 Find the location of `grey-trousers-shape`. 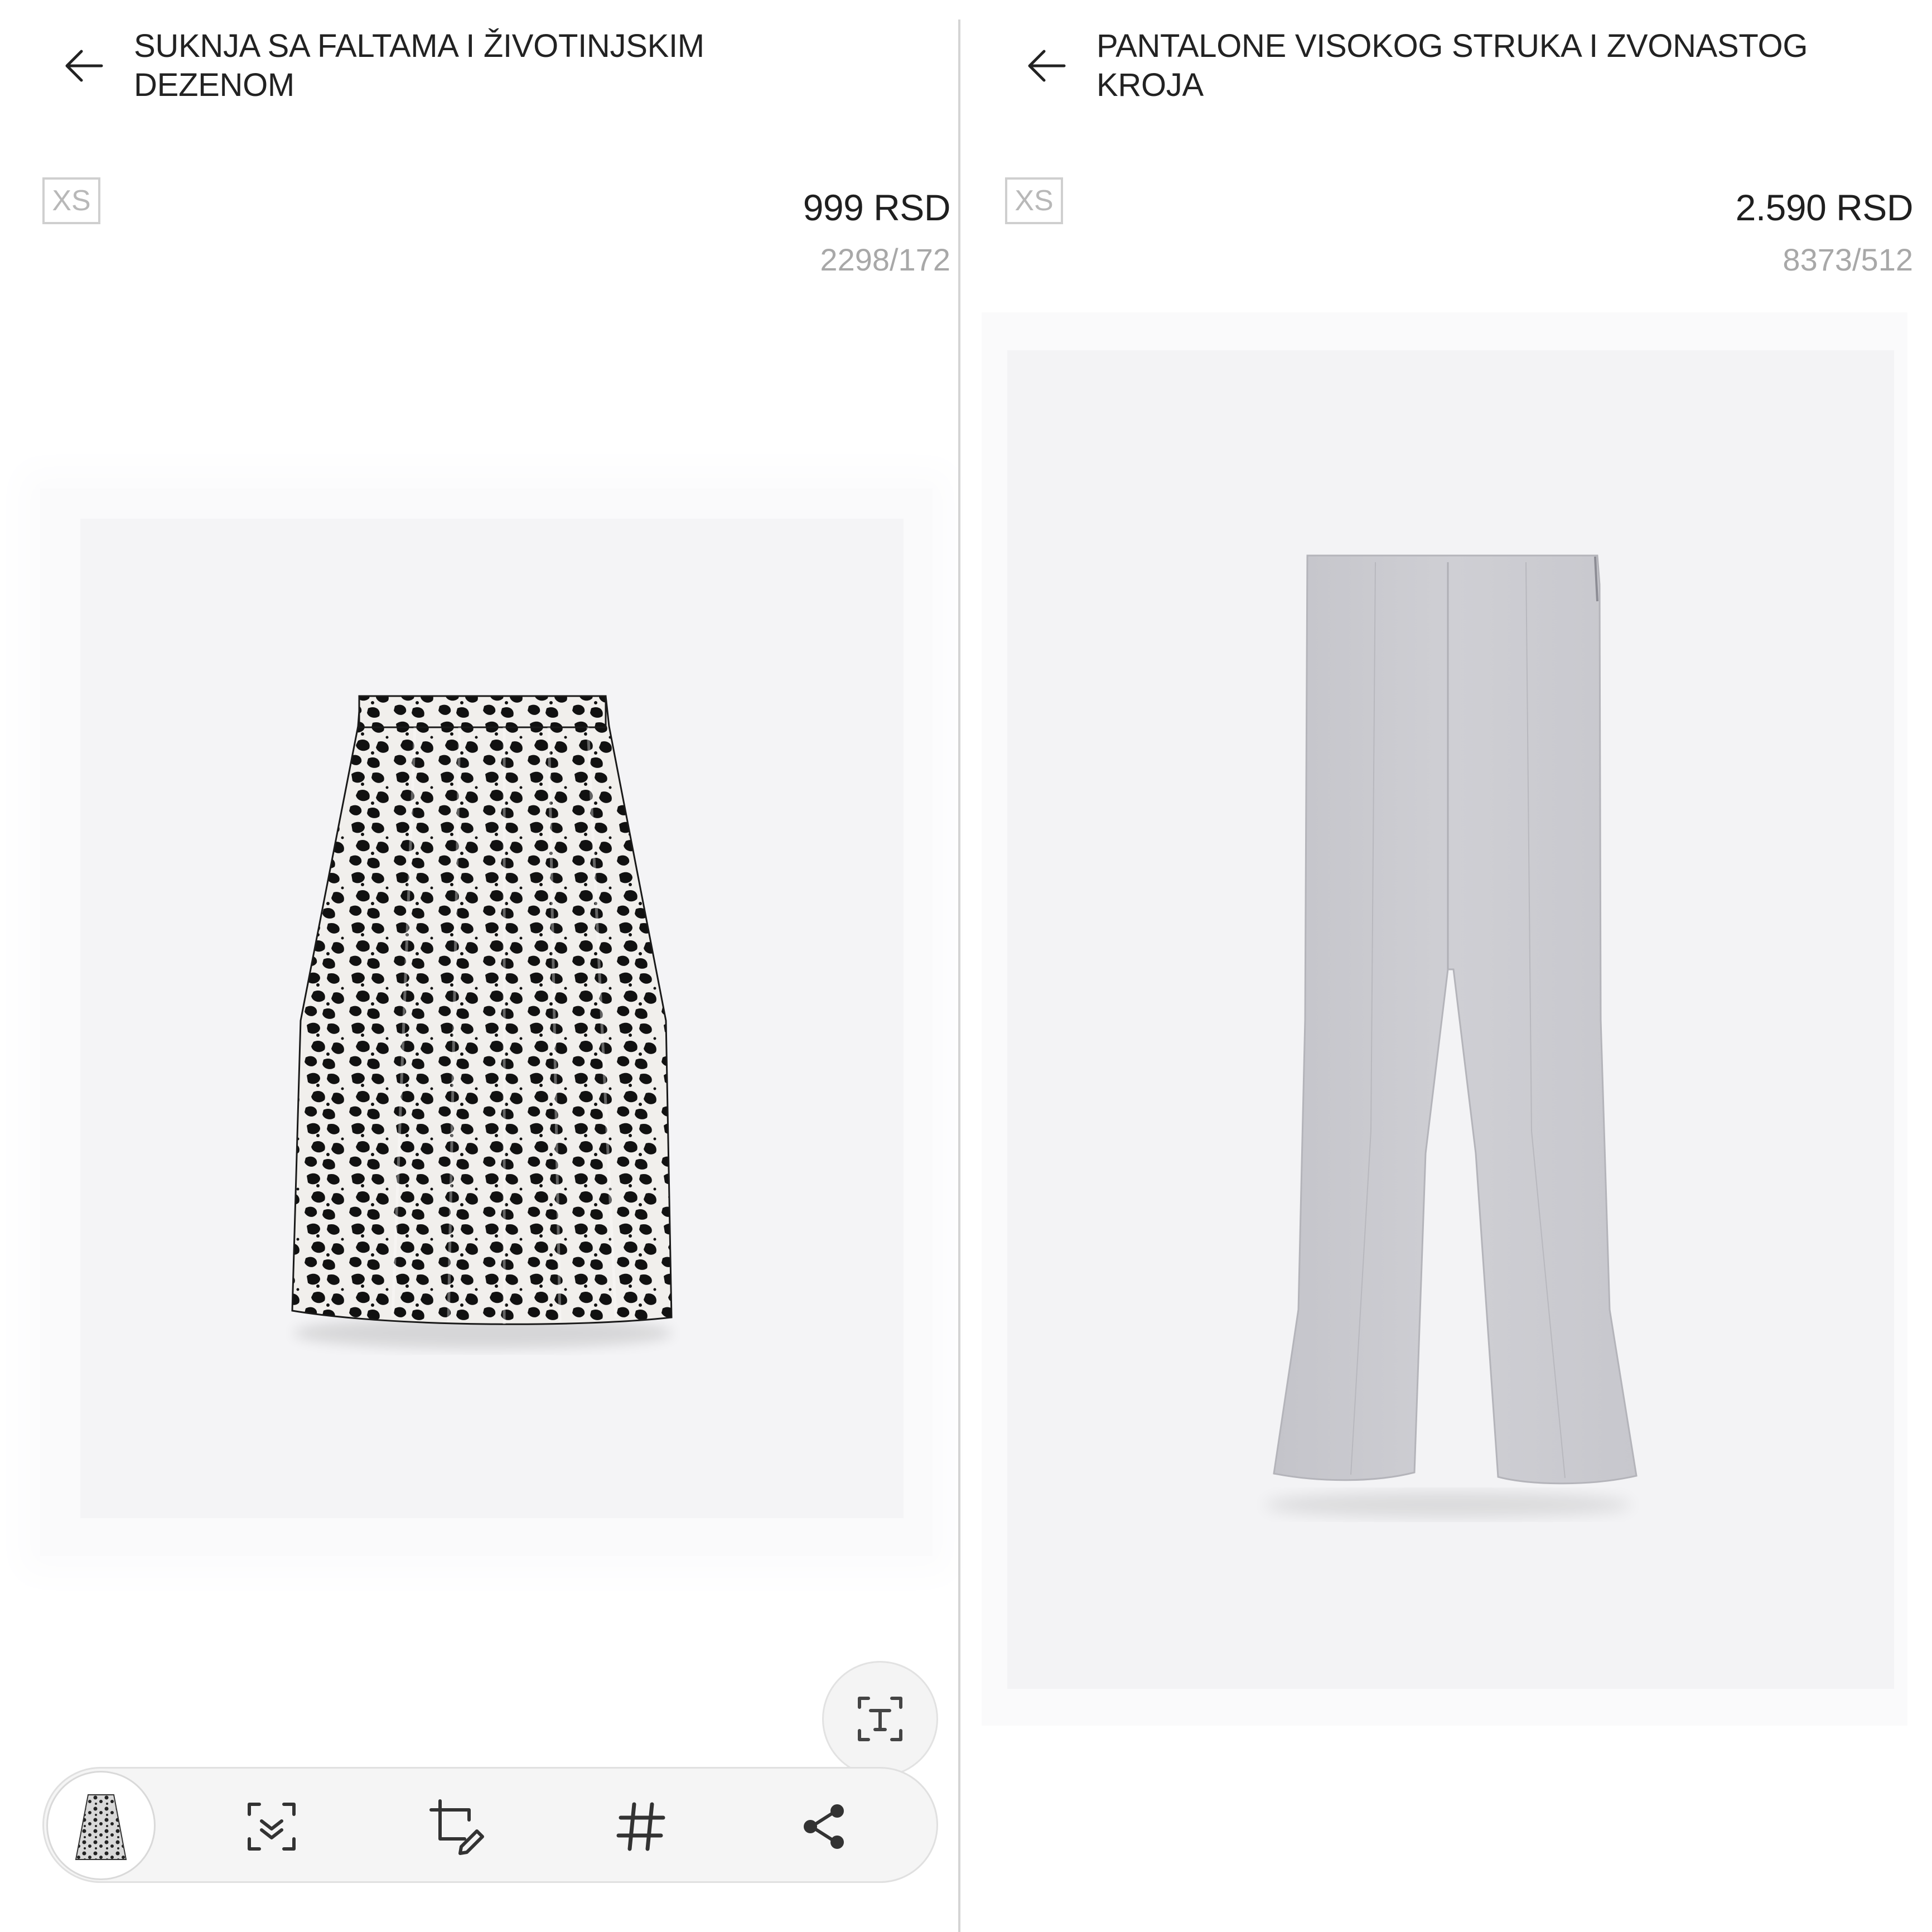

grey-trousers-shape is located at coordinates (1455, 1019).